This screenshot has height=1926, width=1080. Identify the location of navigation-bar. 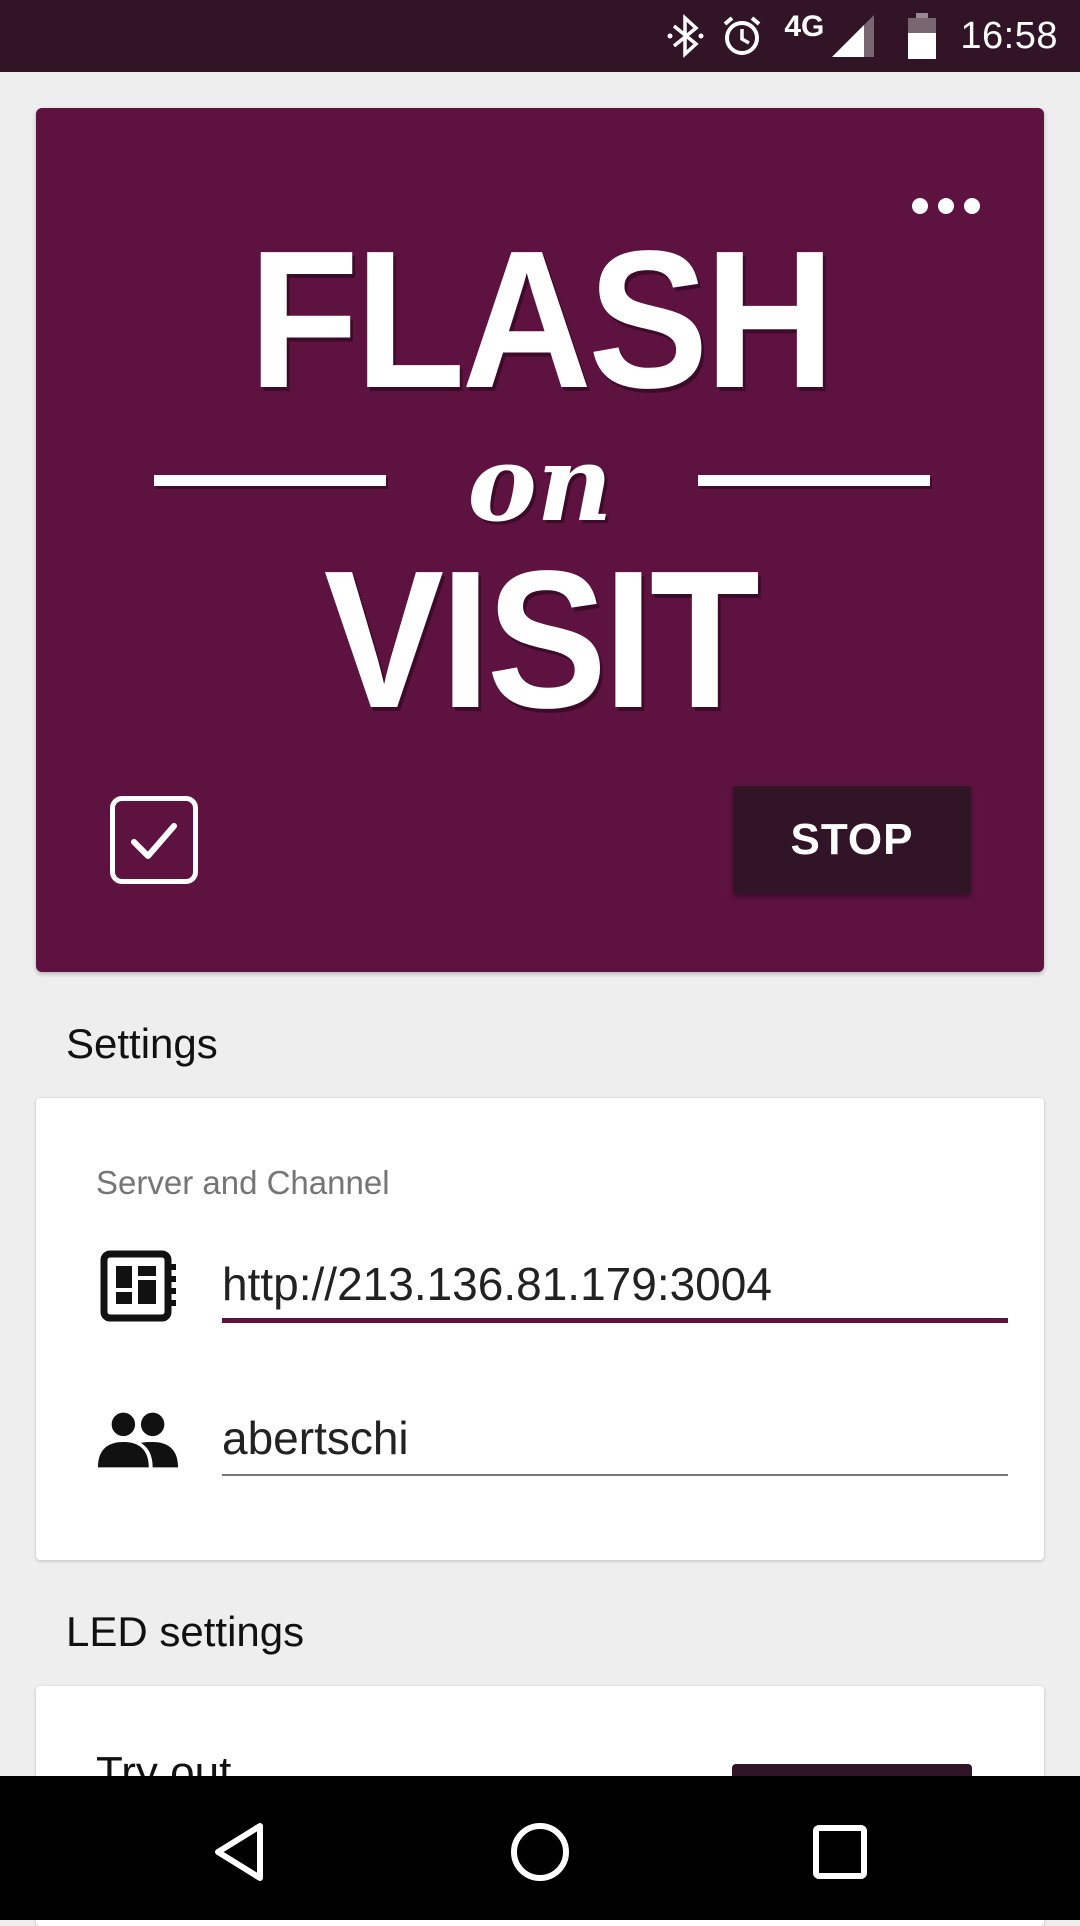
(540, 1848).